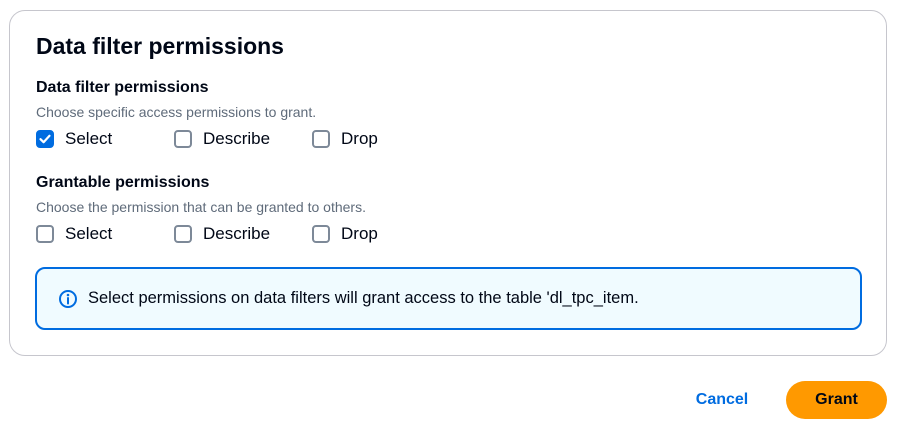  What do you see at coordinates (68, 299) in the screenshot?
I see `info-icon` at bounding box center [68, 299].